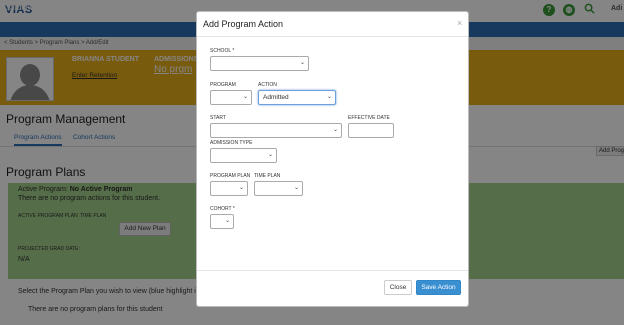  What do you see at coordinates (278, 188) in the screenshot?
I see `time-plan-select: ⌄` at bounding box center [278, 188].